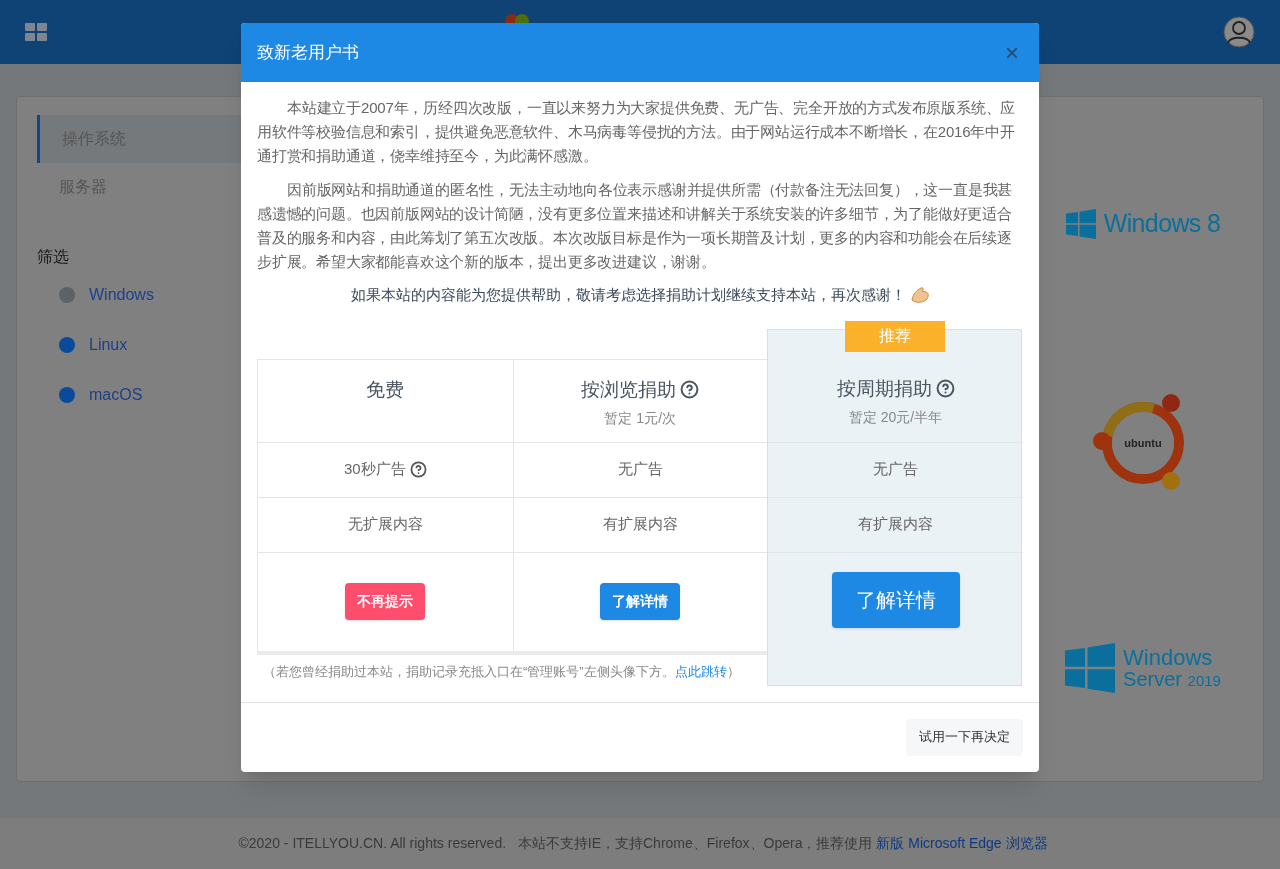  I want to click on plan-feature: 30秒广告, so click(374, 469).